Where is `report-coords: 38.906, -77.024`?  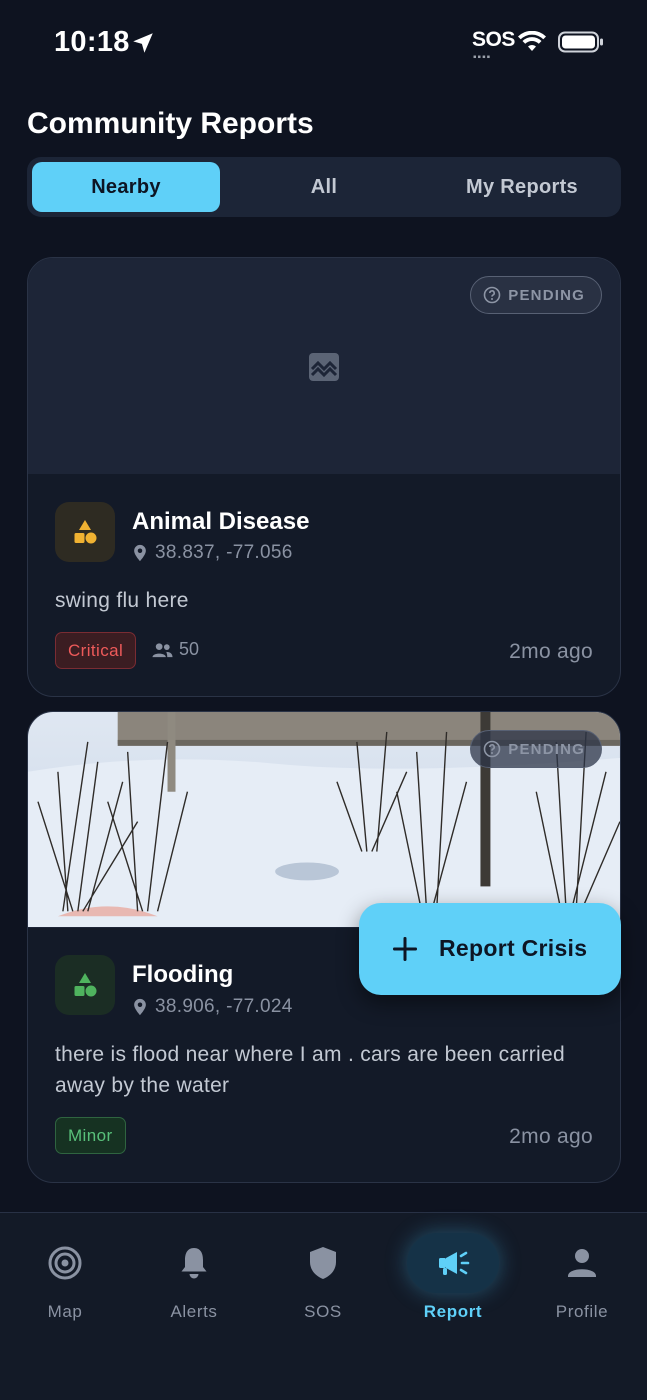 report-coords: 38.906, -77.024 is located at coordinates (224, 1006).